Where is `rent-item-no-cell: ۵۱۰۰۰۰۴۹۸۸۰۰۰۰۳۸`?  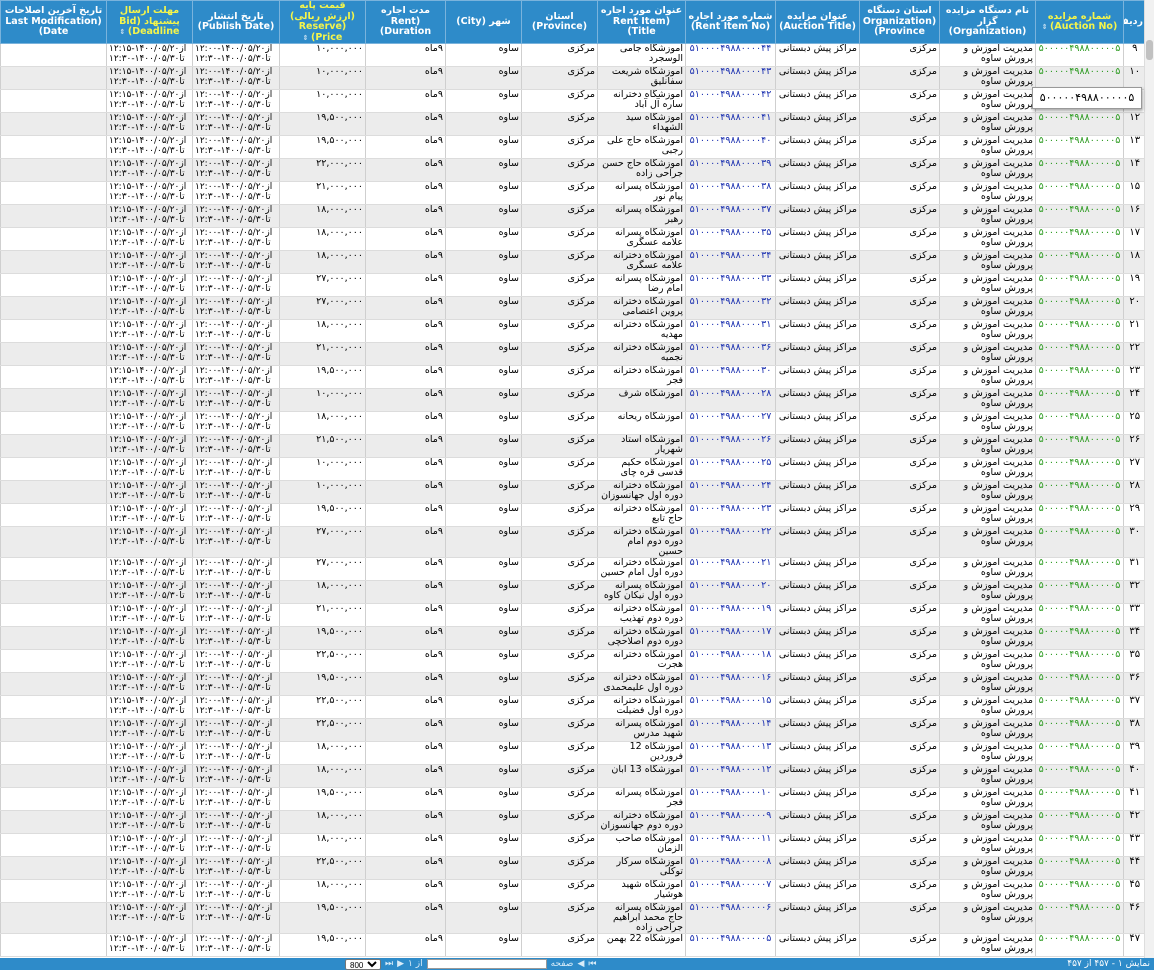 rent-item-no-cell: ۵۱۰۰۰۰۴۹۸۸۰۰۰۰۳۸ is located at coordinates (730, 193).